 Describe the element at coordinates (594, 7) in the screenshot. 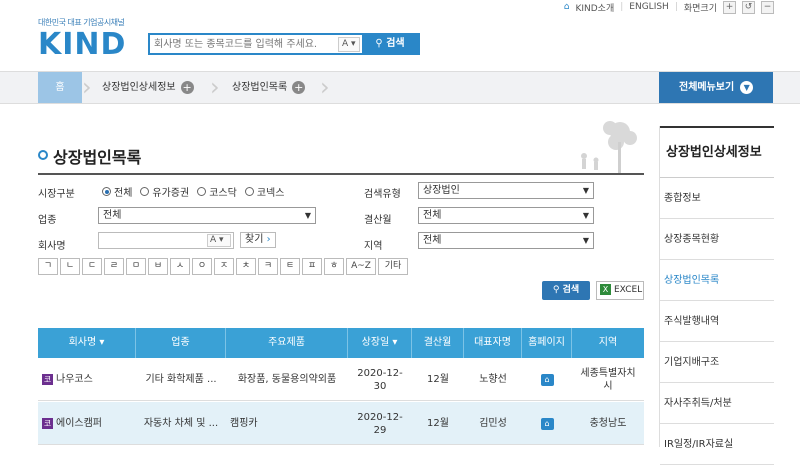

I see `kind-intro-link: KIND소개` at that location.